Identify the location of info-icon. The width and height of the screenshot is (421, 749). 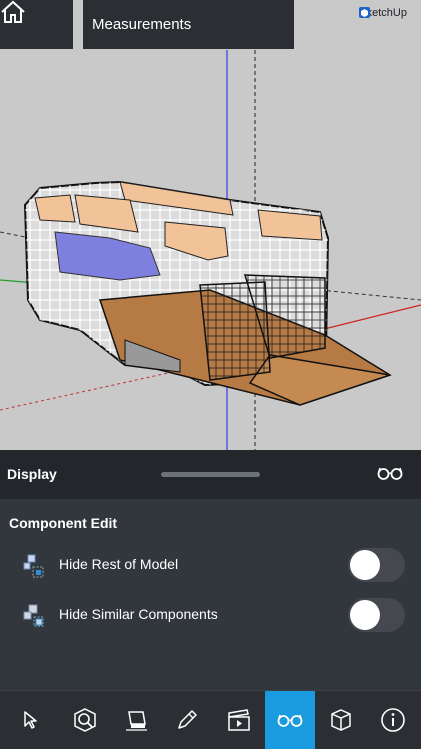
(393, 720).